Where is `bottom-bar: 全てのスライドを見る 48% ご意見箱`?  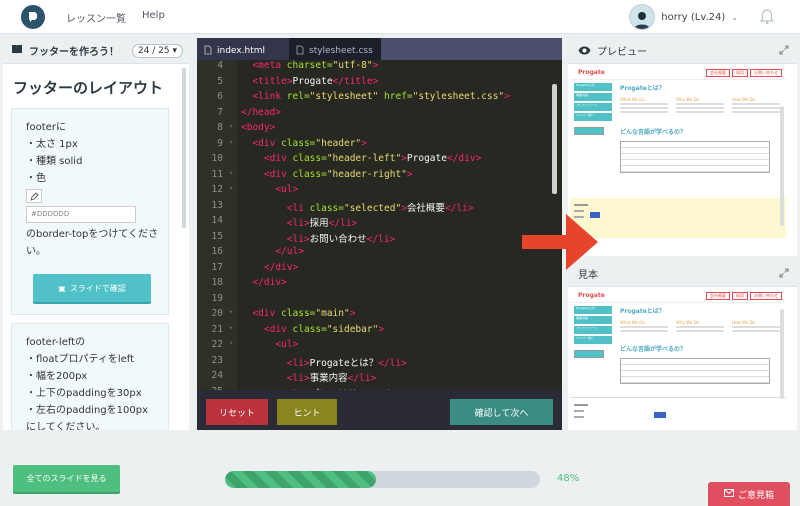 bottom-bar: 全てのスライドを見る 48% ご意見箱 is located at coordinates (400, 479).